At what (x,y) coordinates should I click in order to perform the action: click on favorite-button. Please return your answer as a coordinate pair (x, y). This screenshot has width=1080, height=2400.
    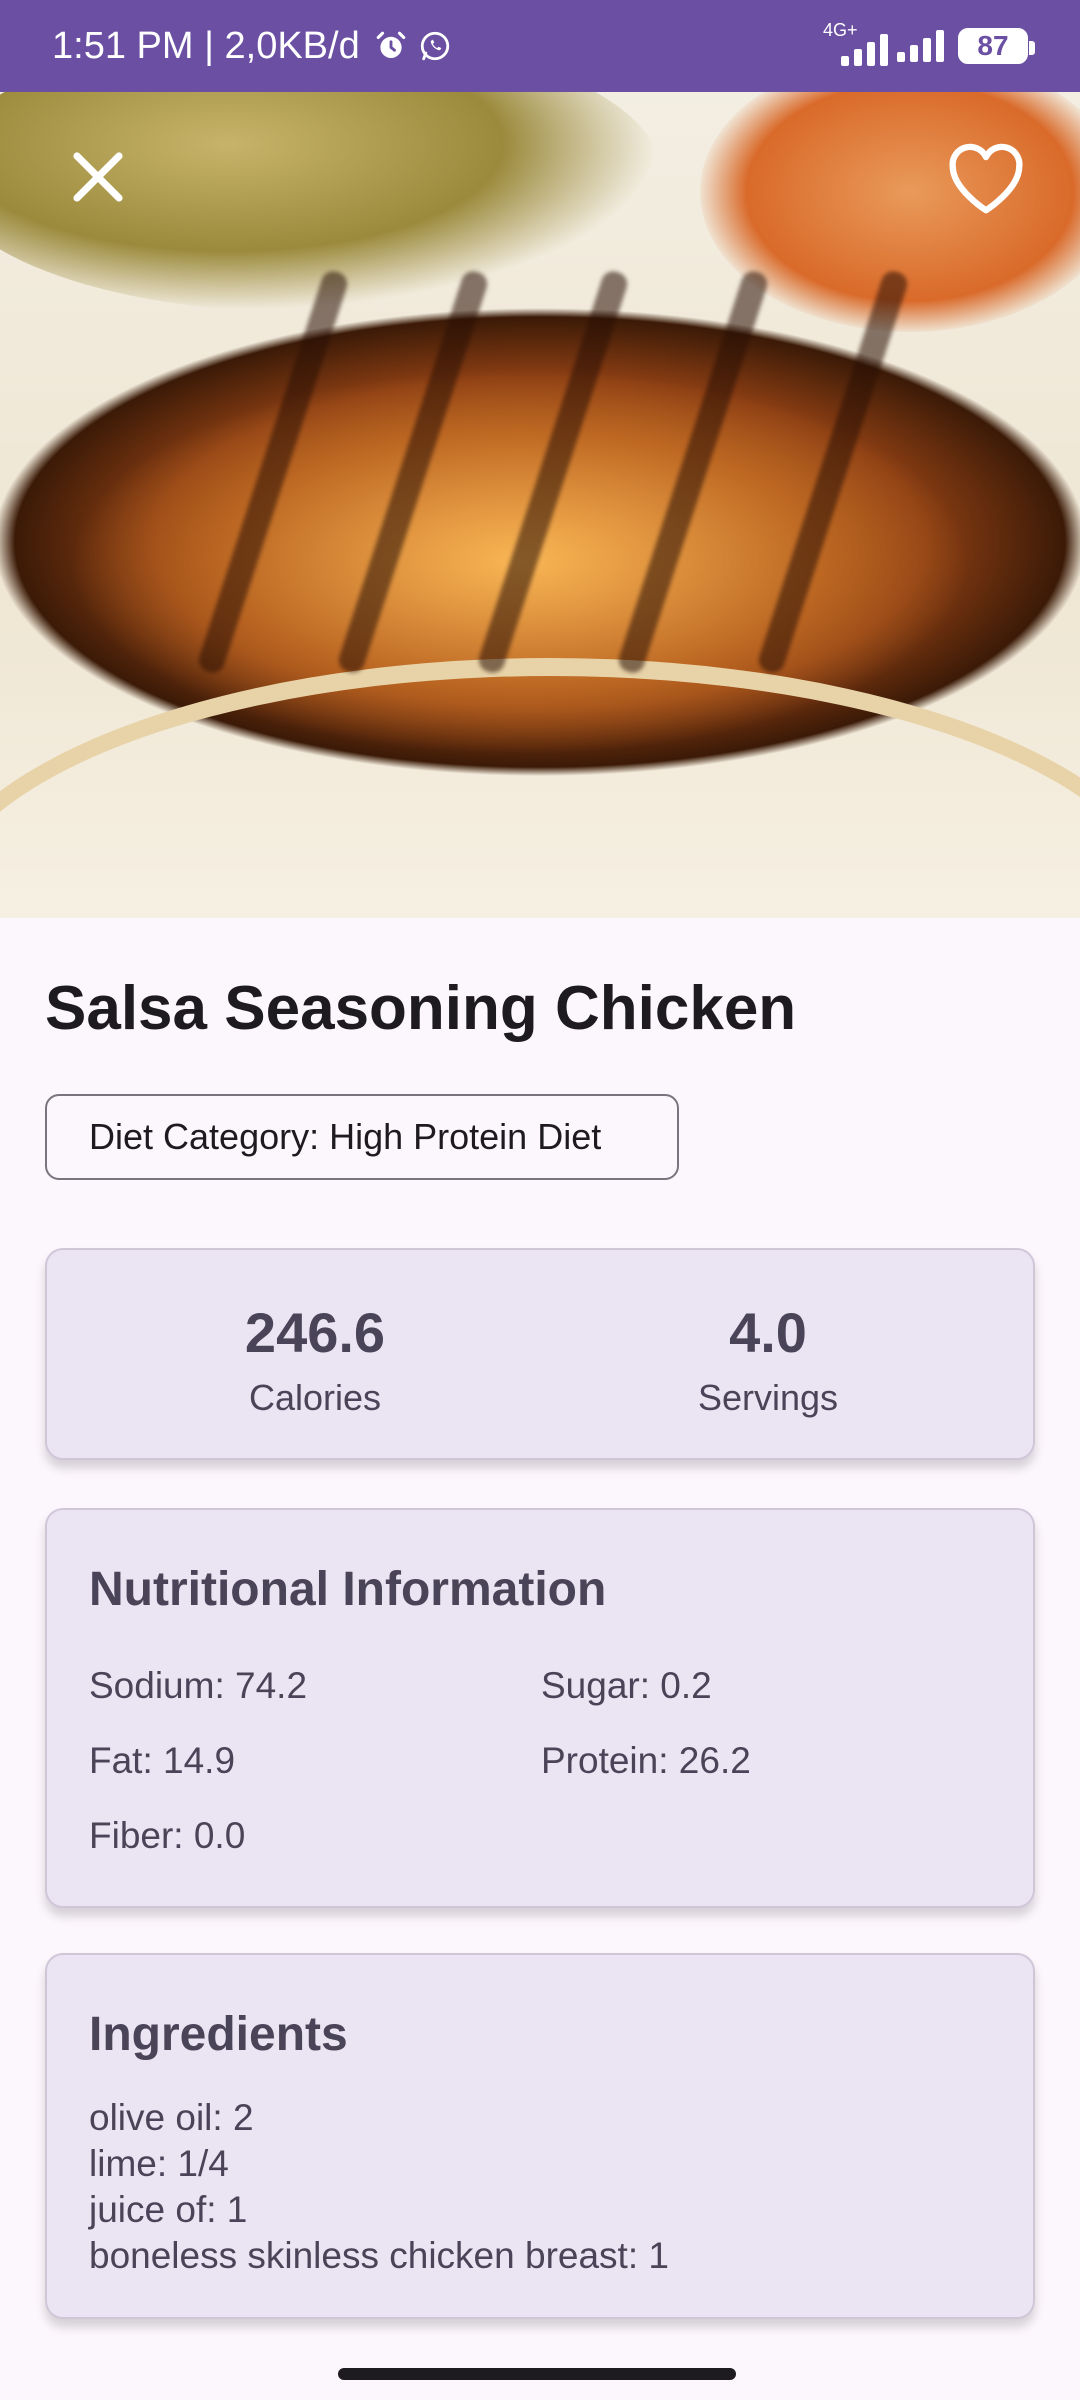
    Looking at the image, I should click on (986, 177).